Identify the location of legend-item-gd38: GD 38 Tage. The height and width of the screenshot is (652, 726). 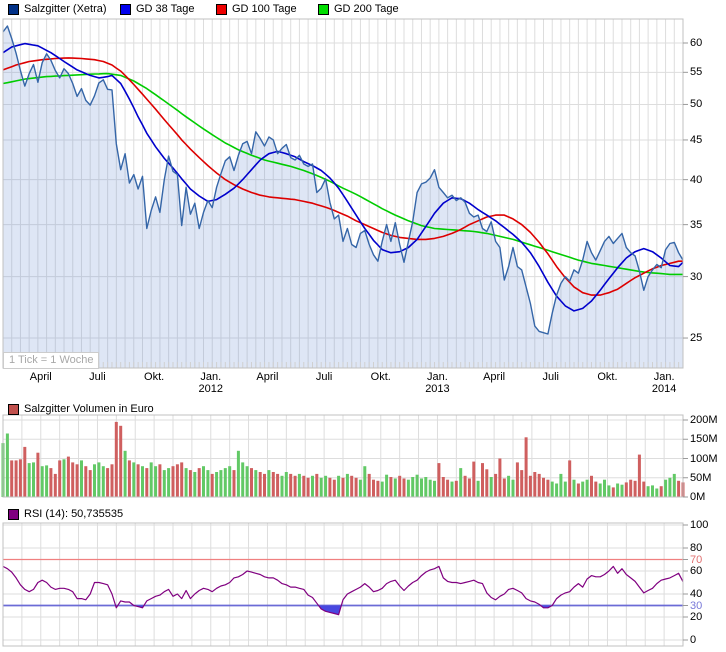
(157, 9).